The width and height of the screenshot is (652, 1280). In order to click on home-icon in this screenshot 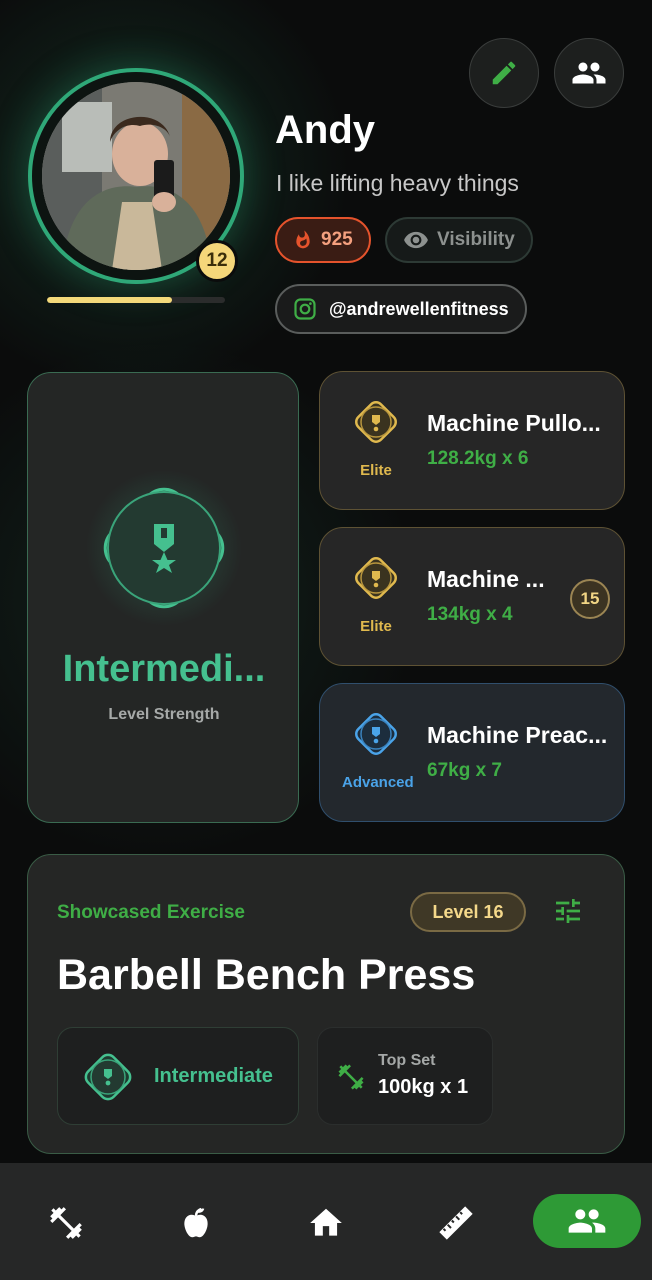, I will do `click(326, 1222)`.